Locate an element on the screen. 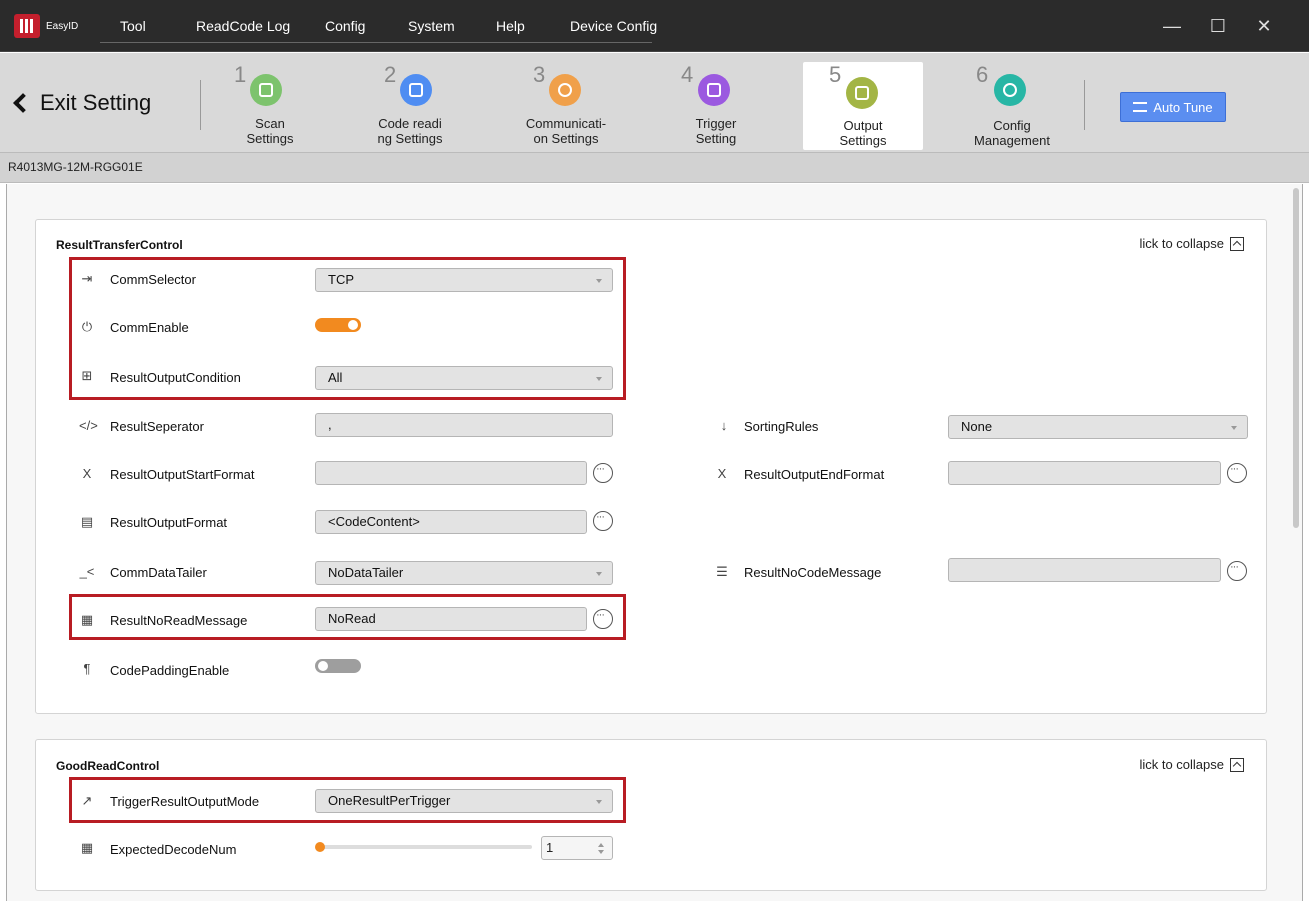 The width and height of the screenshot is (1309, 901). settings-toolbar is located at coordinates (654, 102).